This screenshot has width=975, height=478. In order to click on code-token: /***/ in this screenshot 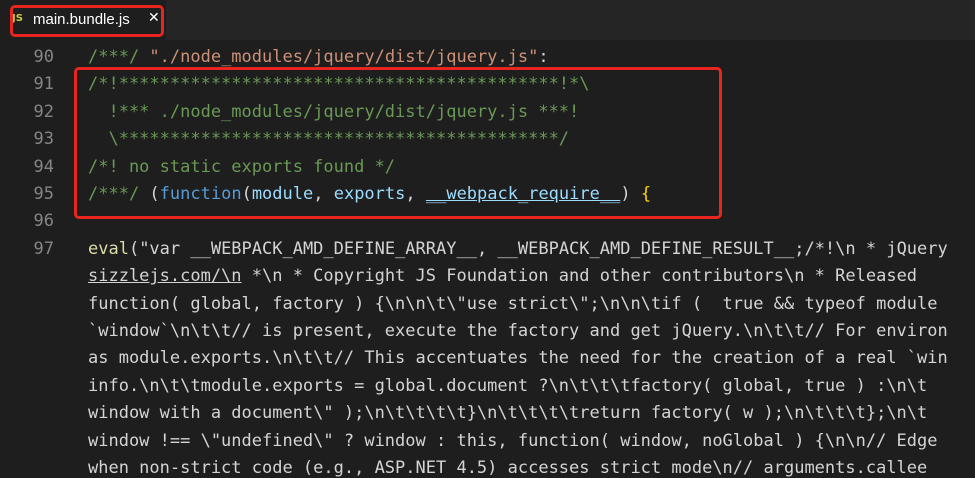, I will do `click(119, 57)`.